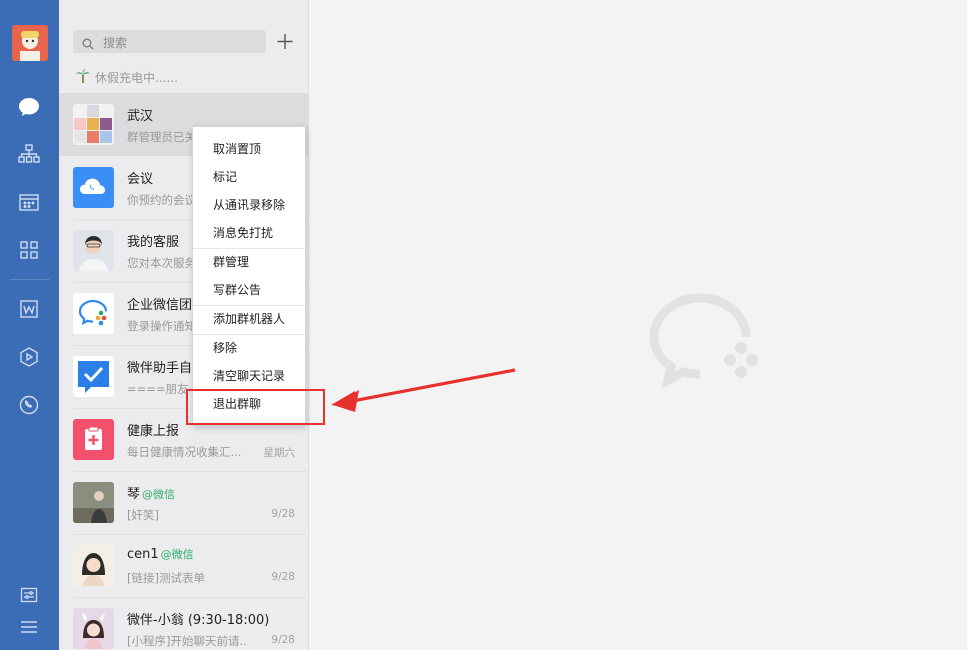 This screenshot has width=967, height=650. Describe the element at coordinates (249, 233) in the screenshot. I see `menu-mute: 消息免打扰` at that location.